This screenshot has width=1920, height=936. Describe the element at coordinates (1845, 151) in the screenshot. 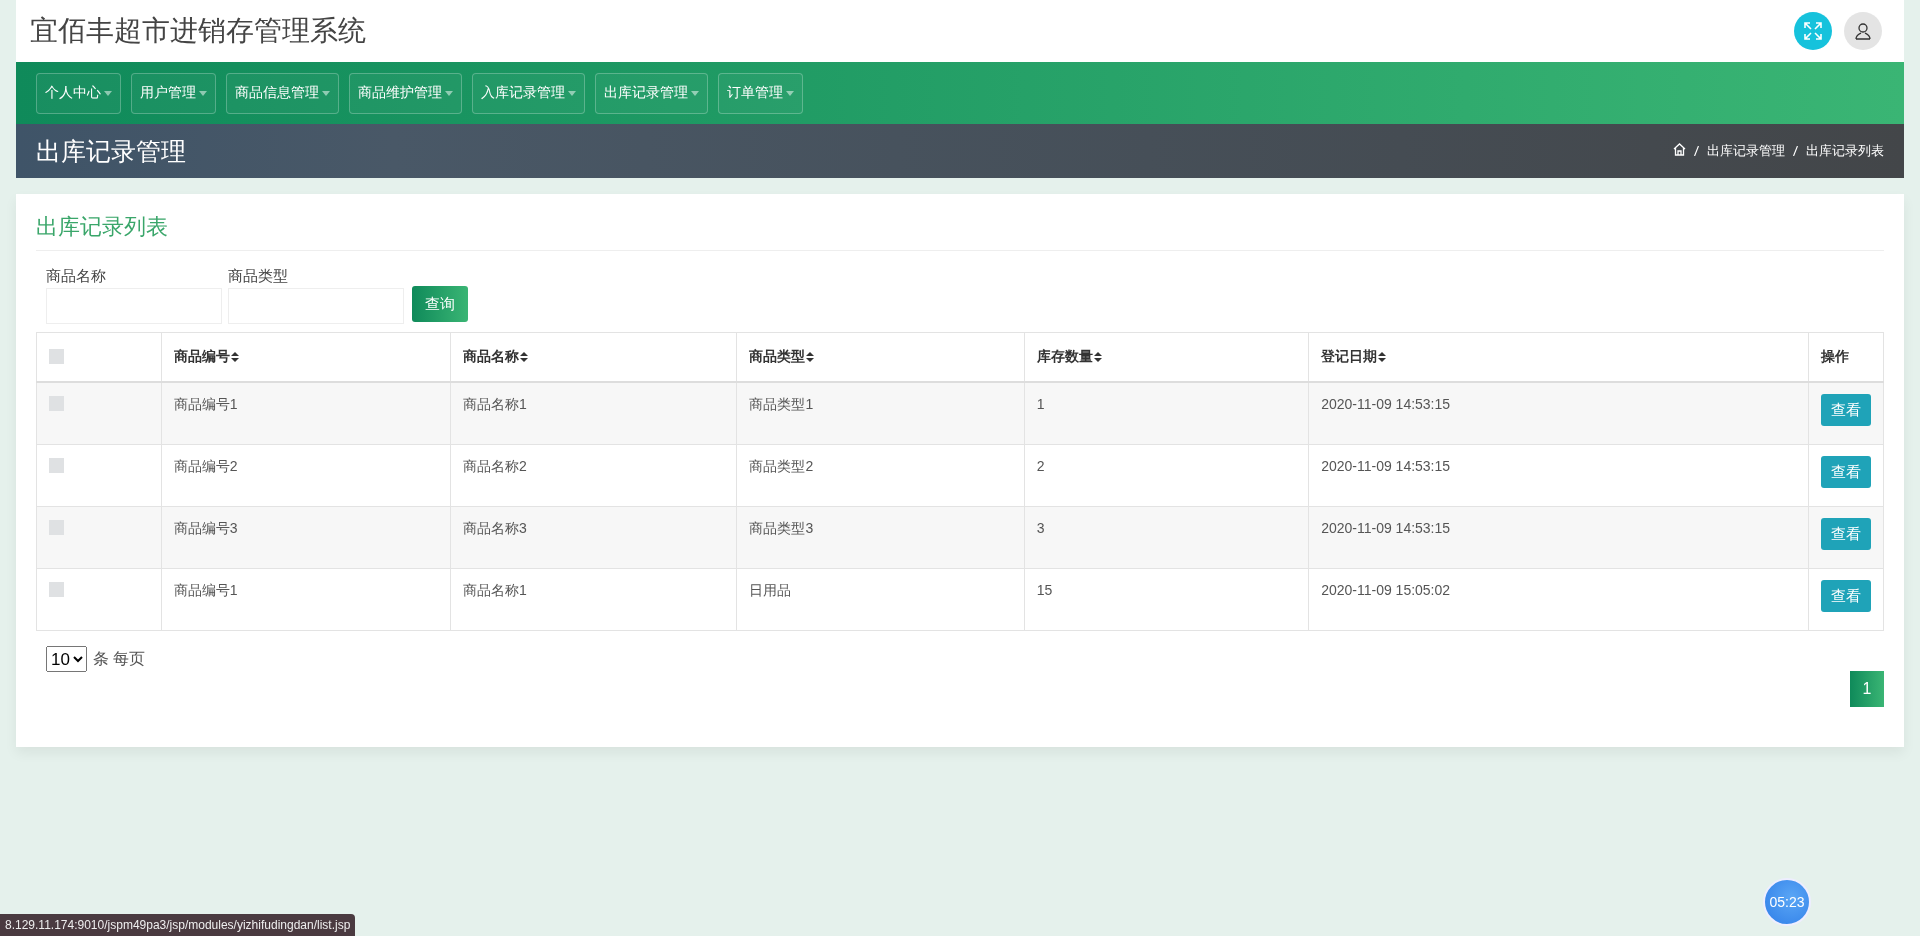

I see `breadcrumb-link: 出库记录列表` at that location.